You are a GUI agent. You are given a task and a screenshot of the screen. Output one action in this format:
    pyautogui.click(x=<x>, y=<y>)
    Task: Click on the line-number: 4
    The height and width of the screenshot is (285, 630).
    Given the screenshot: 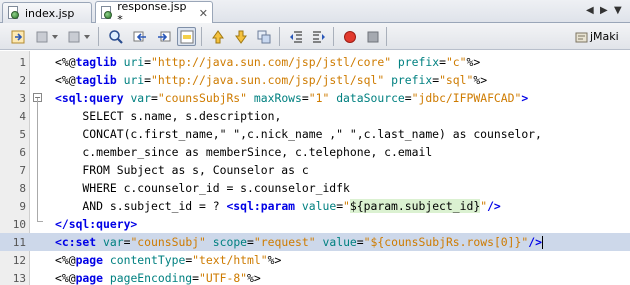 What is the action you would take?
    pyautogui.click(x=22, y=116)
    